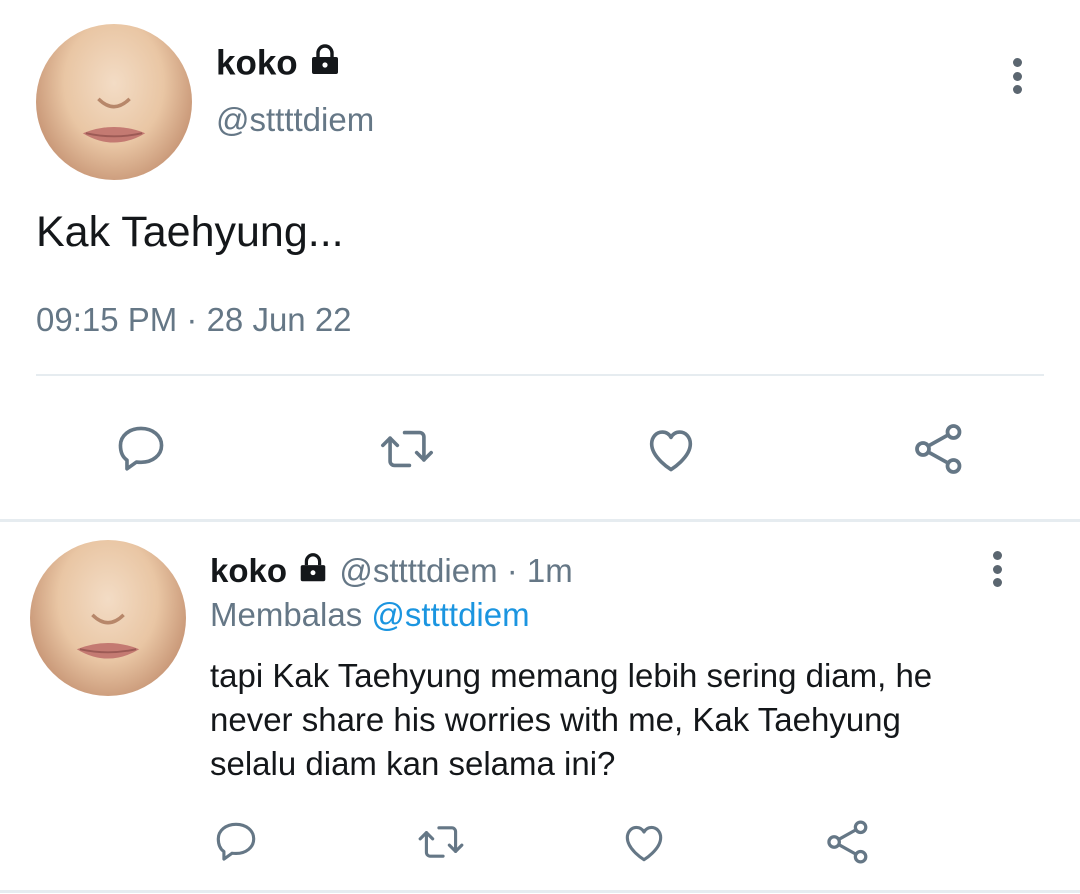 Image resolution: width=1080 pixels, height=894 pixels. What do you see at coordinates (286, 614) in the screenshot?
I see `replying-label: Membalas` at bounding box center [286, 614].